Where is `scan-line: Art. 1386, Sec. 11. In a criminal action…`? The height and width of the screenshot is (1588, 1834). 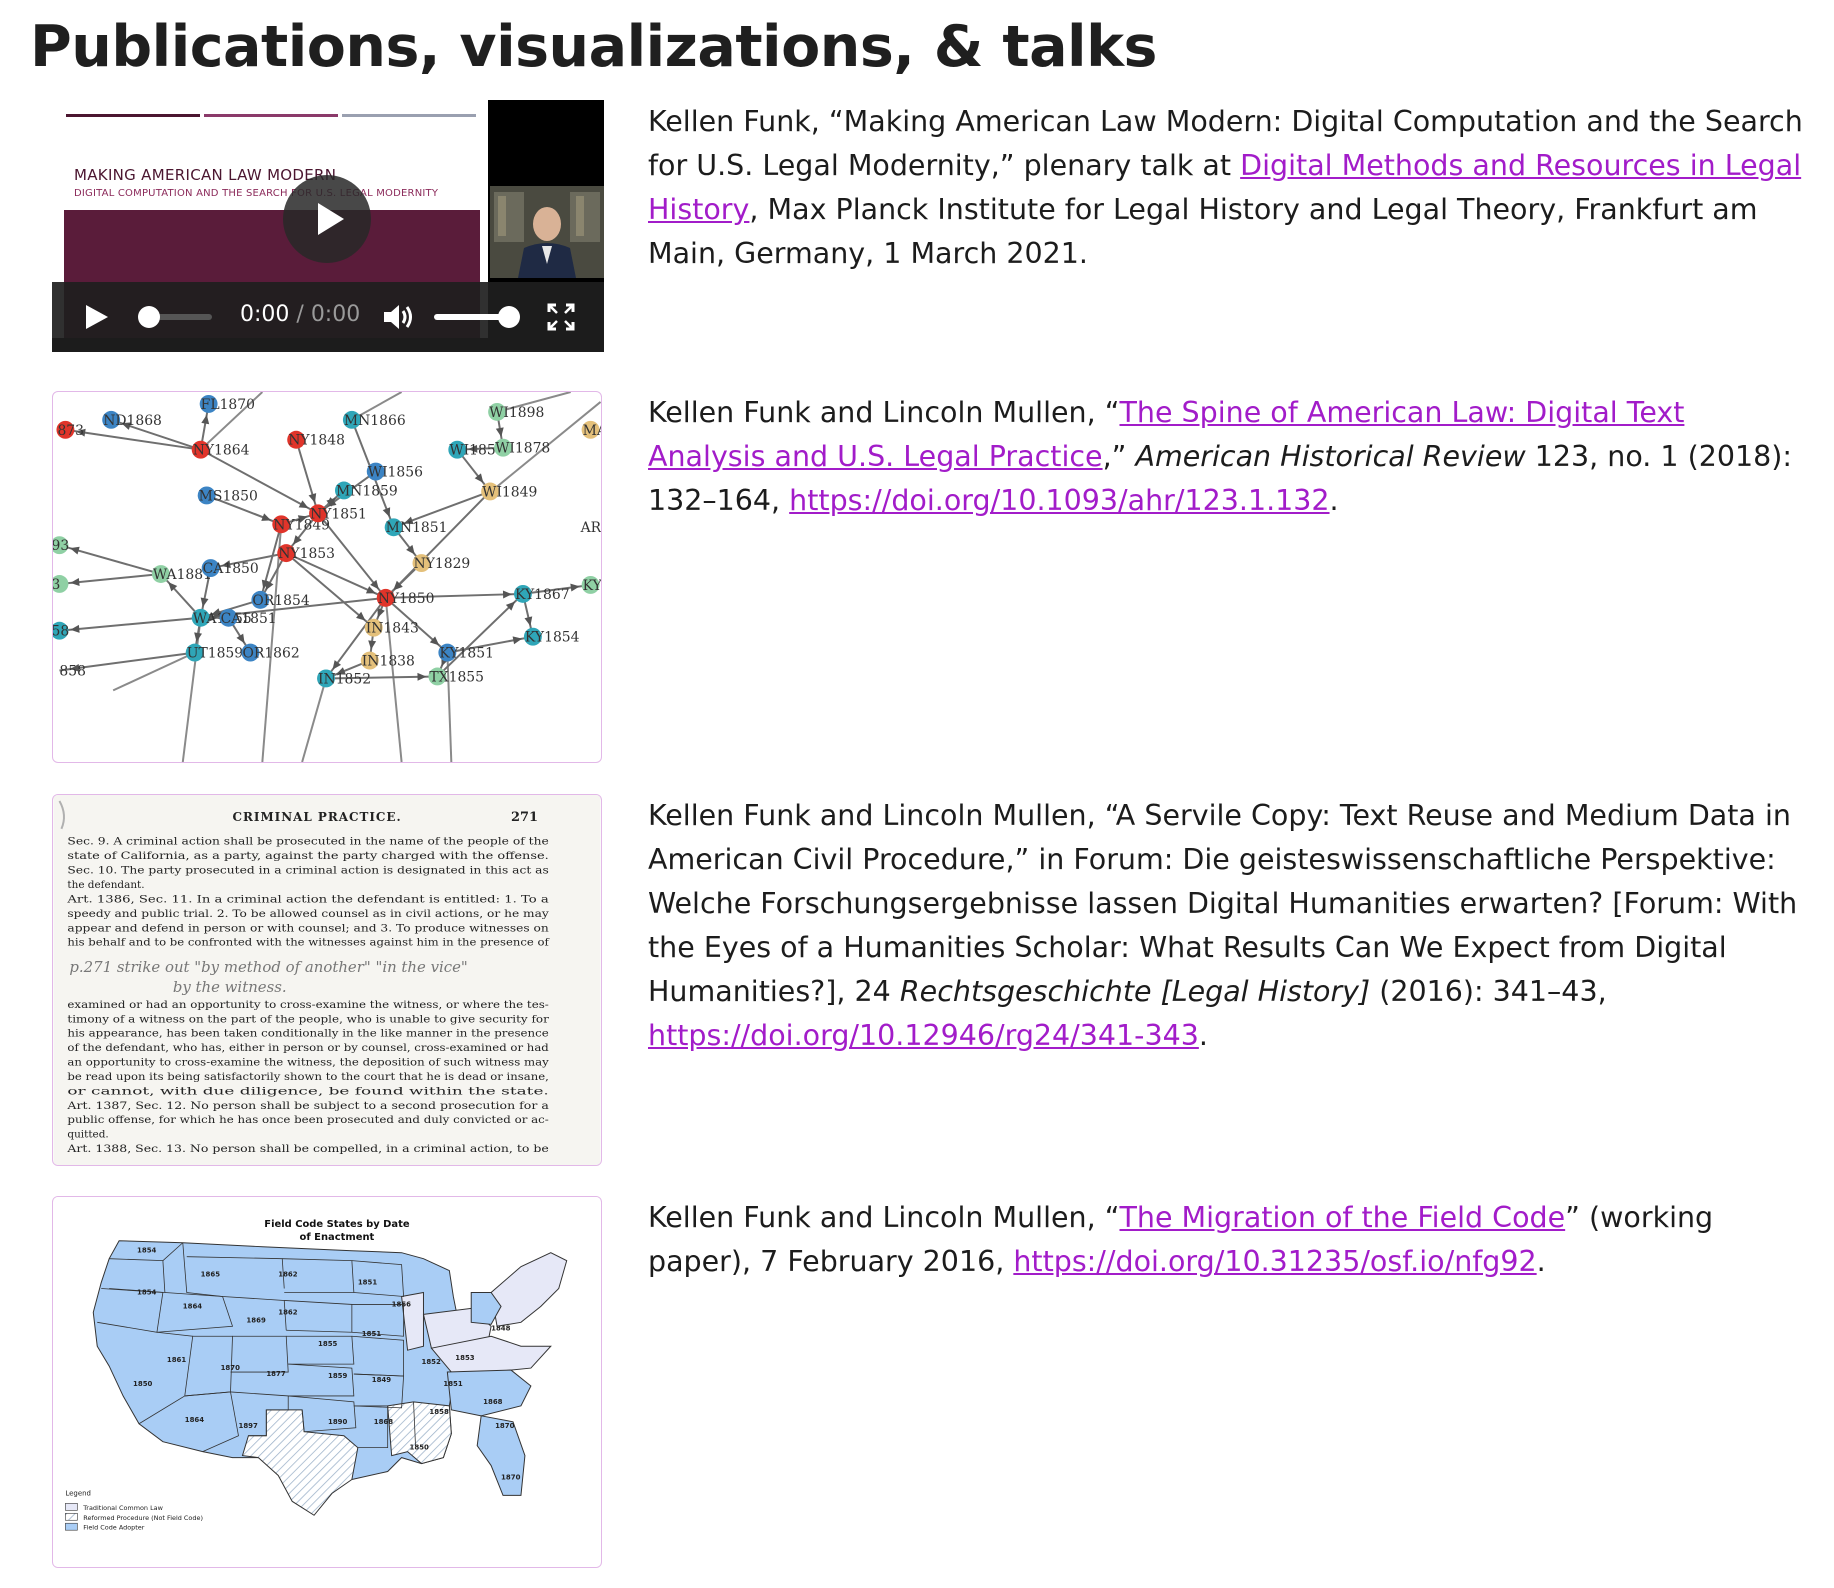
scan-line: Art. 1386, Sec. 11. In a criminal action… is located at coordinates (307, 899).